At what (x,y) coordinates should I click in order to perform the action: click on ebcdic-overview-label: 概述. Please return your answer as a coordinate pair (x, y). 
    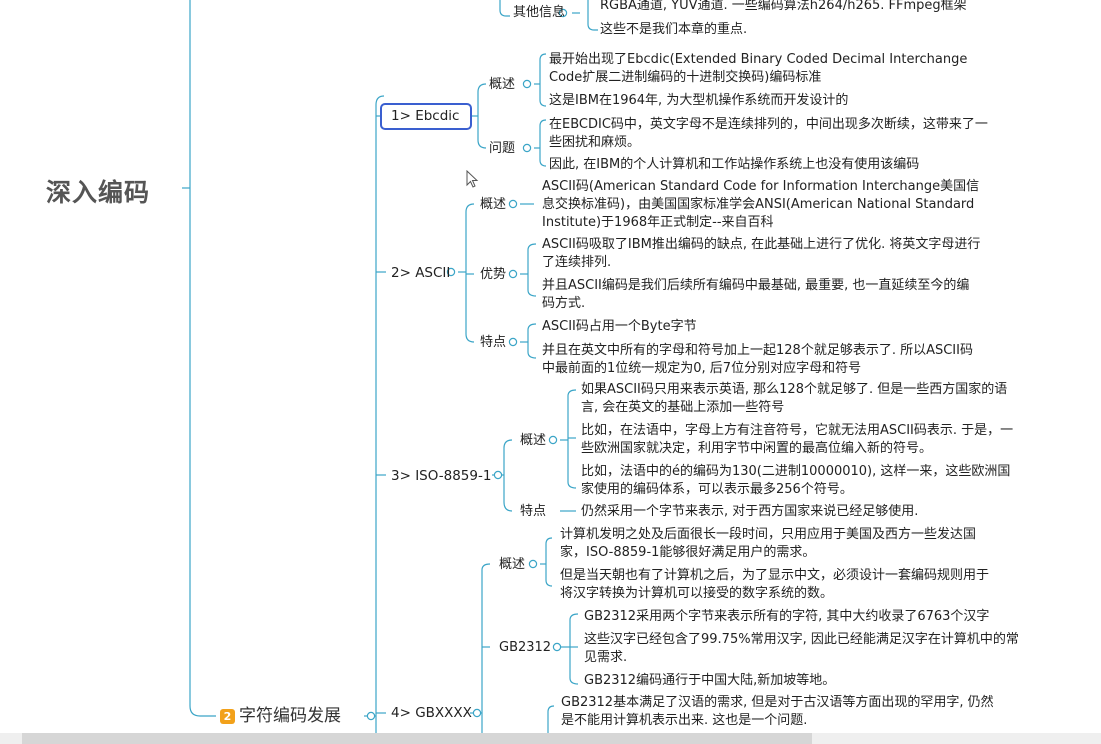
    Looking at the image, I should click on (502, 85).